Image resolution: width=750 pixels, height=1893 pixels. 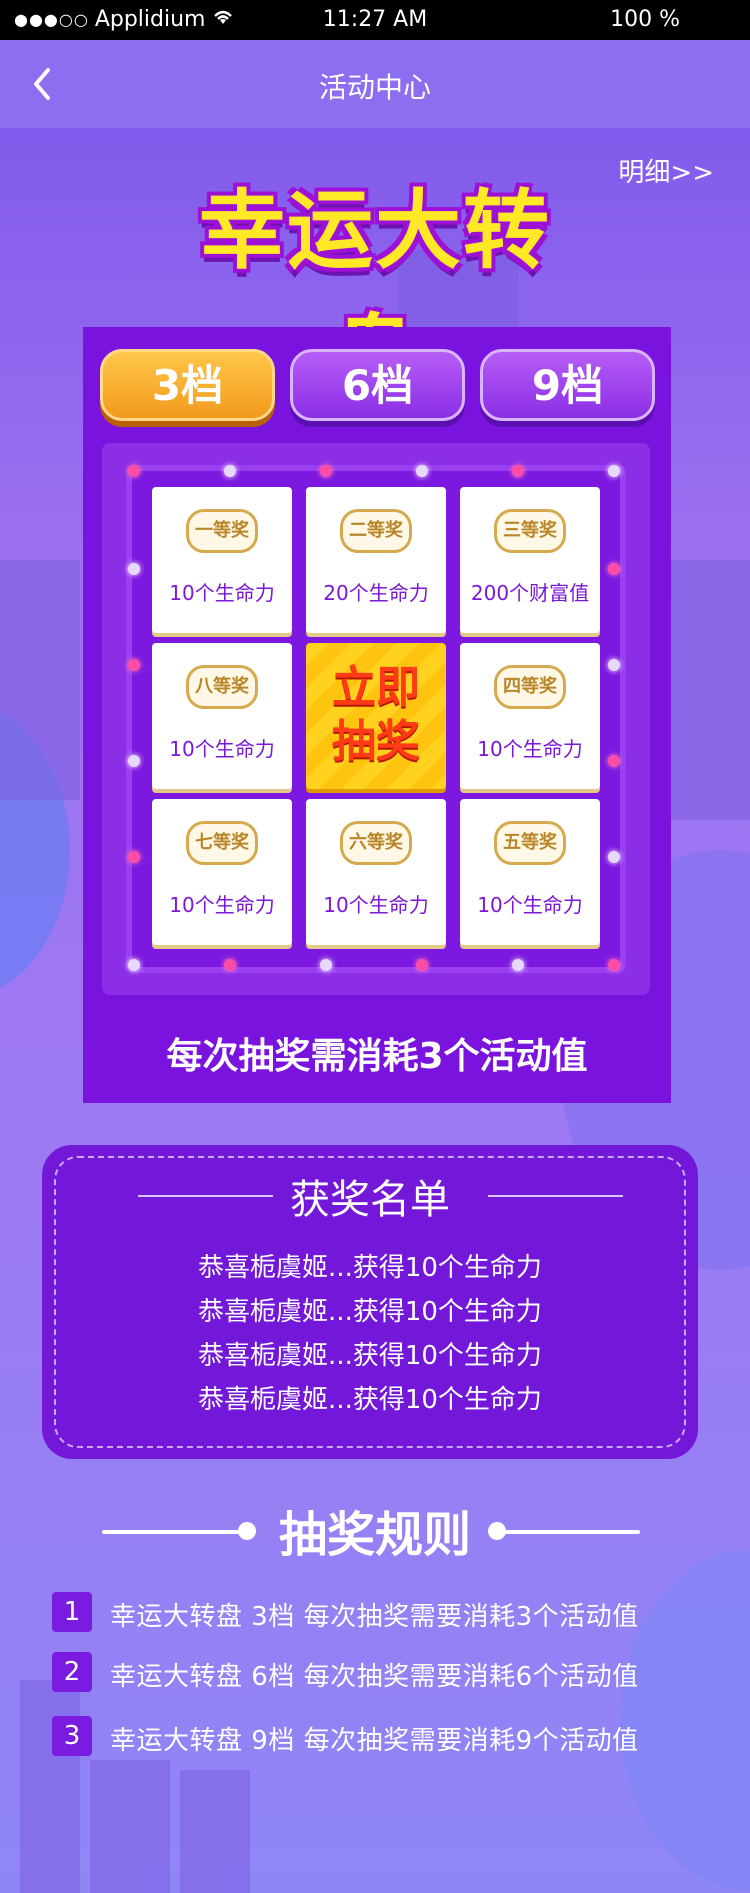 I want to click on draw-button-line1: 立即, so click(x=376, y=687).